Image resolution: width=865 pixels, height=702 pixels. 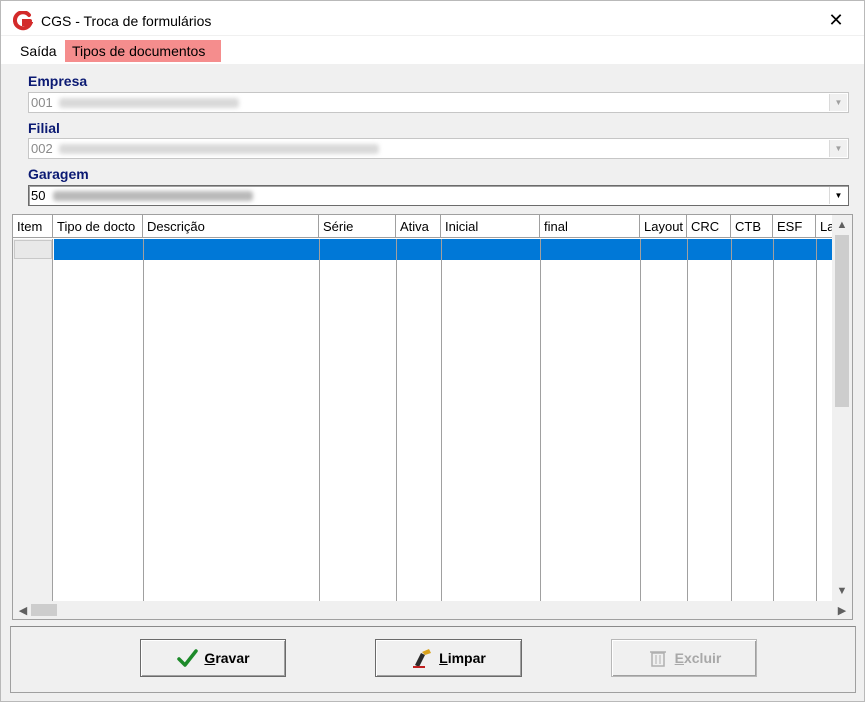 I want to click on limpar-button: Limpar, so click(x=448, y=658).